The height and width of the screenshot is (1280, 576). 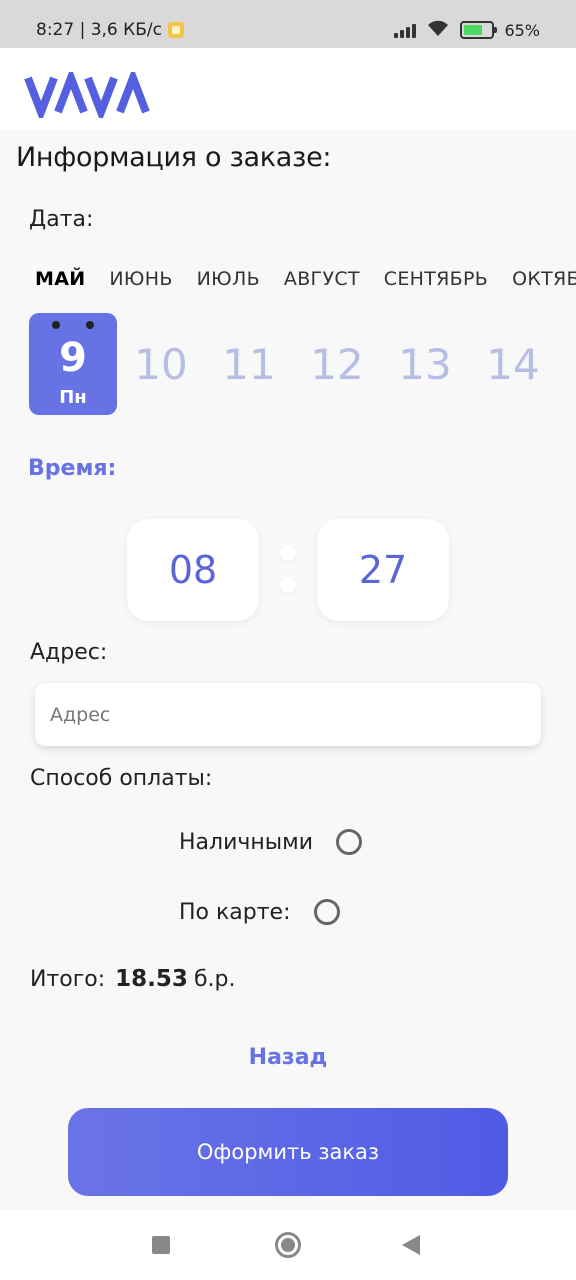 I want to click on payment-method-label: Способ оплаты:, so click(x=121, y=778).